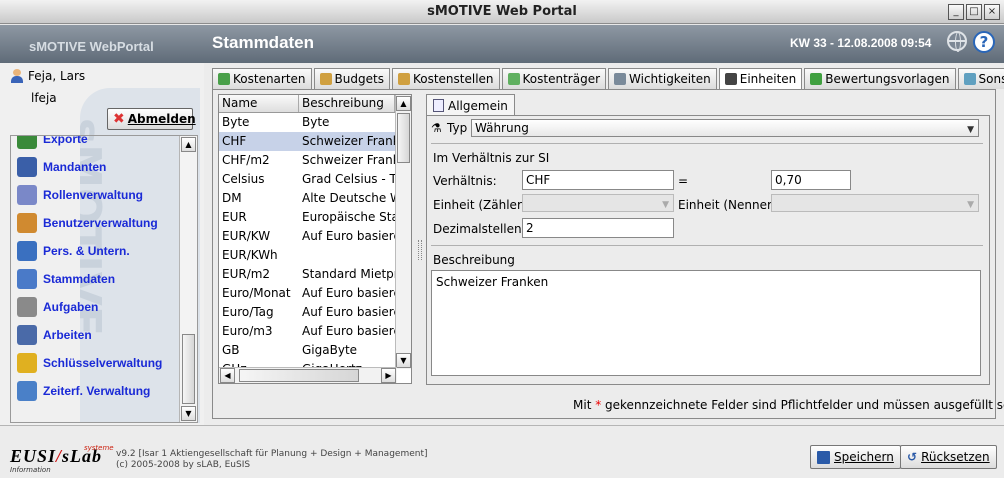  I want to click on sidebar-item-2: Rollenverwaltung, so click(96, 195).